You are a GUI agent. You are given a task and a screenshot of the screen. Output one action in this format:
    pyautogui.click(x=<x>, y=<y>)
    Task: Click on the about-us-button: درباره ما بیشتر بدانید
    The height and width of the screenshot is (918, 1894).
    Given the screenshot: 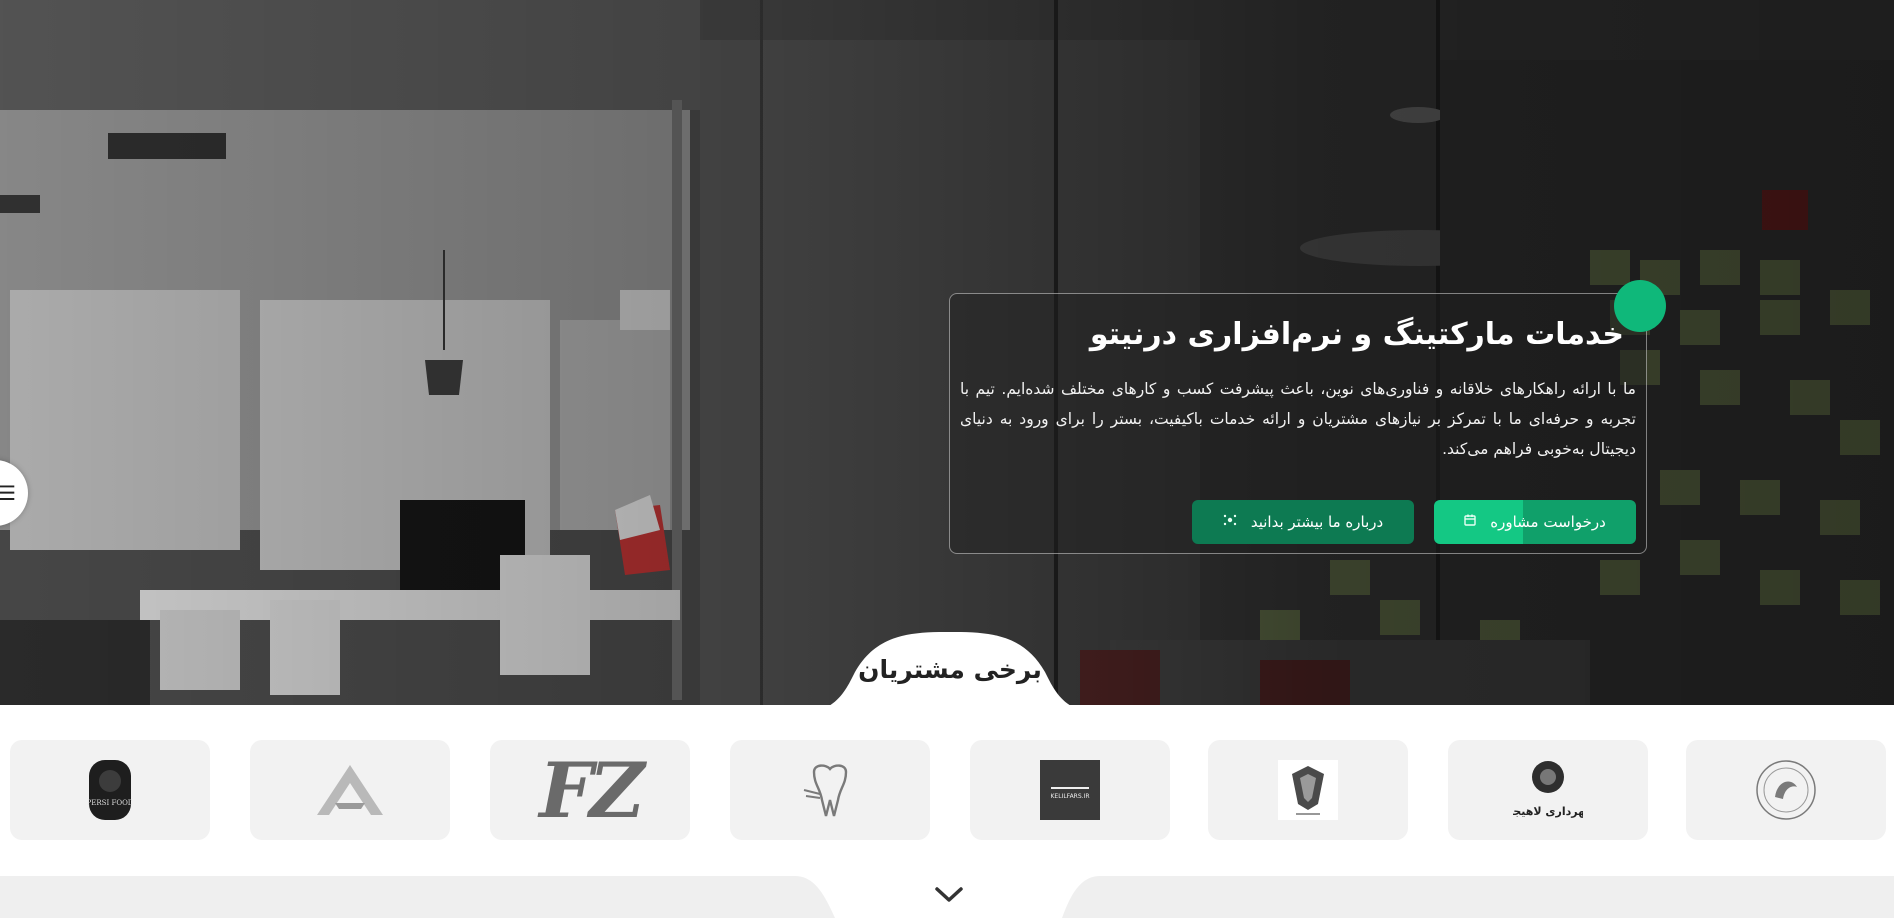 What is the action you would take?
    pyautogui.click(x=1303, y=522)
    